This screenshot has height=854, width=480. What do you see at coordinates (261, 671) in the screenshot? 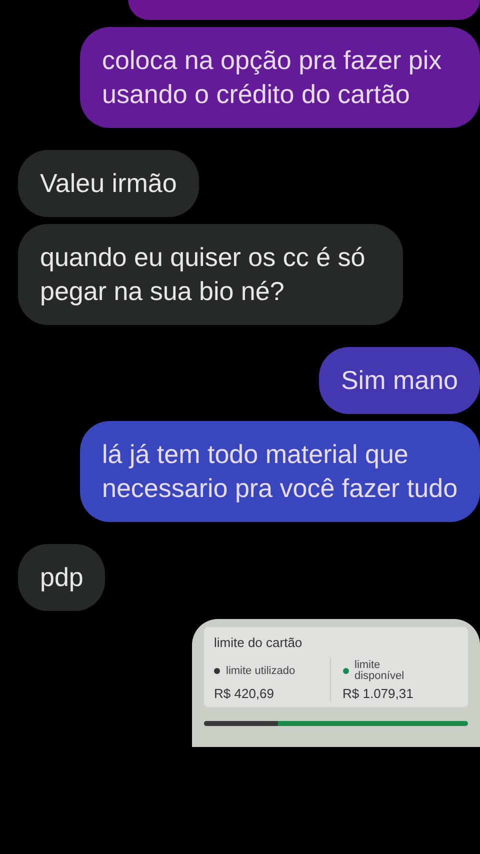
I see `used-label: limite utilizado` at bounding box center [261, 671].